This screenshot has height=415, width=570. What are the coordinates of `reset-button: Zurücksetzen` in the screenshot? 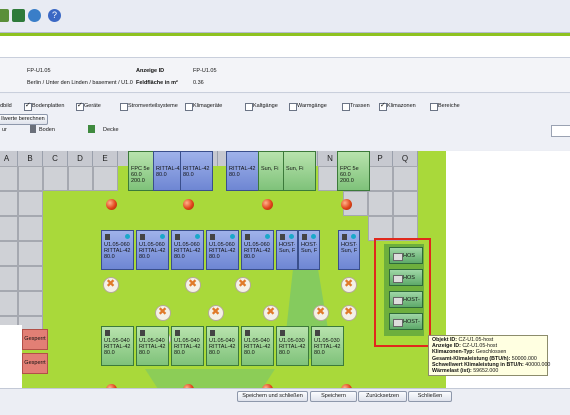 It's located at (382, 396).